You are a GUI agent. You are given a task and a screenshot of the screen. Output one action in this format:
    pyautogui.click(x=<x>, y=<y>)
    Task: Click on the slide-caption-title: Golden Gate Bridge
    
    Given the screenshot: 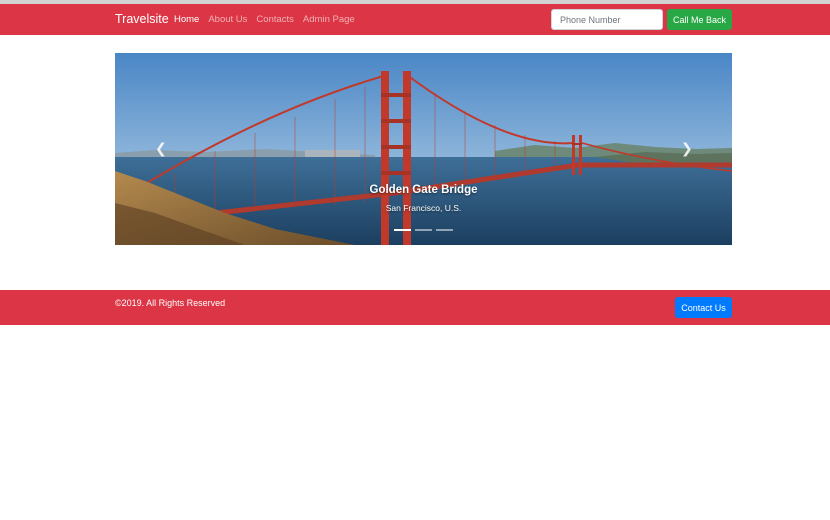 What is the action you would take?
    pyautogui.click(x=423, y=190)
    